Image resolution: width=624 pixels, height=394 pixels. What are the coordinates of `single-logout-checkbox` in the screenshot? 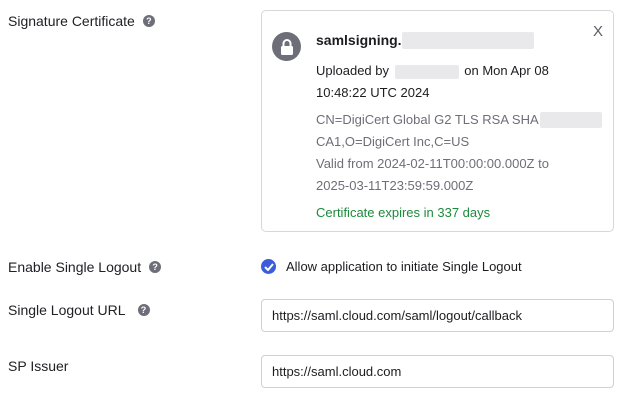 It's located at (268, 266).